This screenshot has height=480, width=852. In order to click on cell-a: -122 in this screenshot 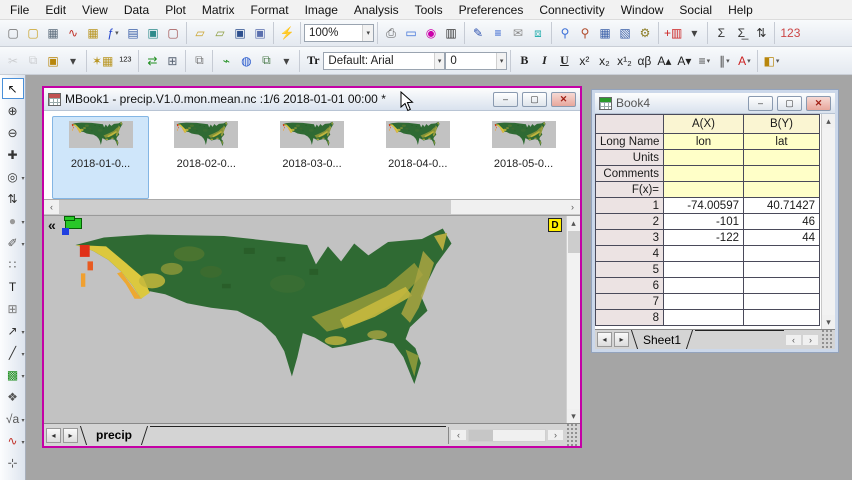, I will do `click(703, 237)`.